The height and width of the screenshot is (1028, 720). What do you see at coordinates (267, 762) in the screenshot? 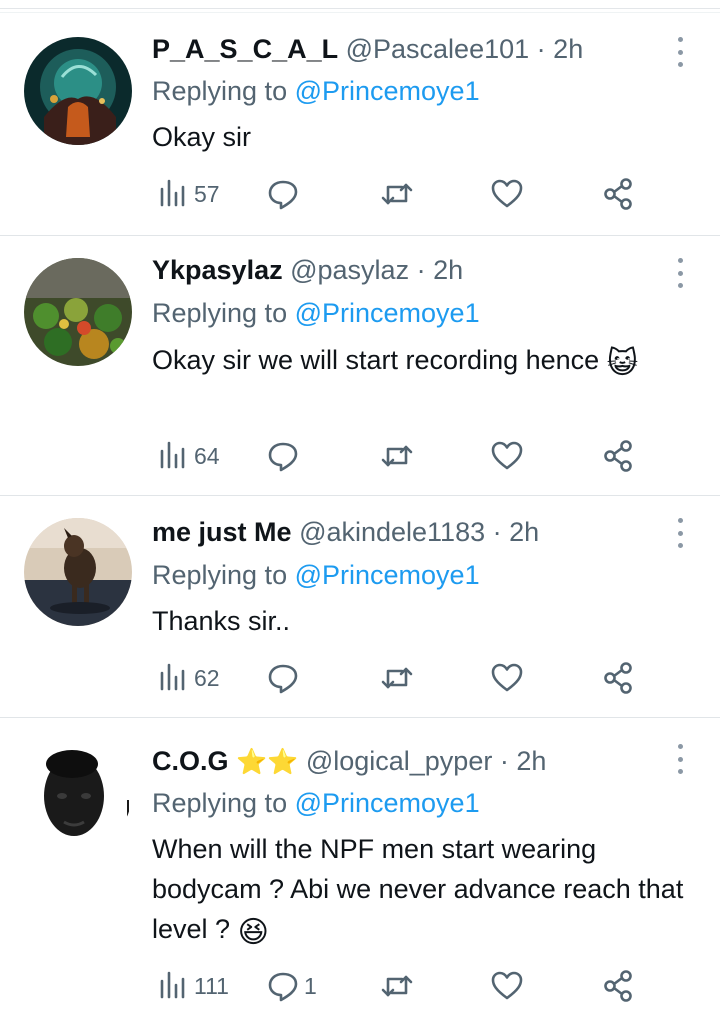
I see `star-badges: ⭐⭐` at bounding box center [267, 762].